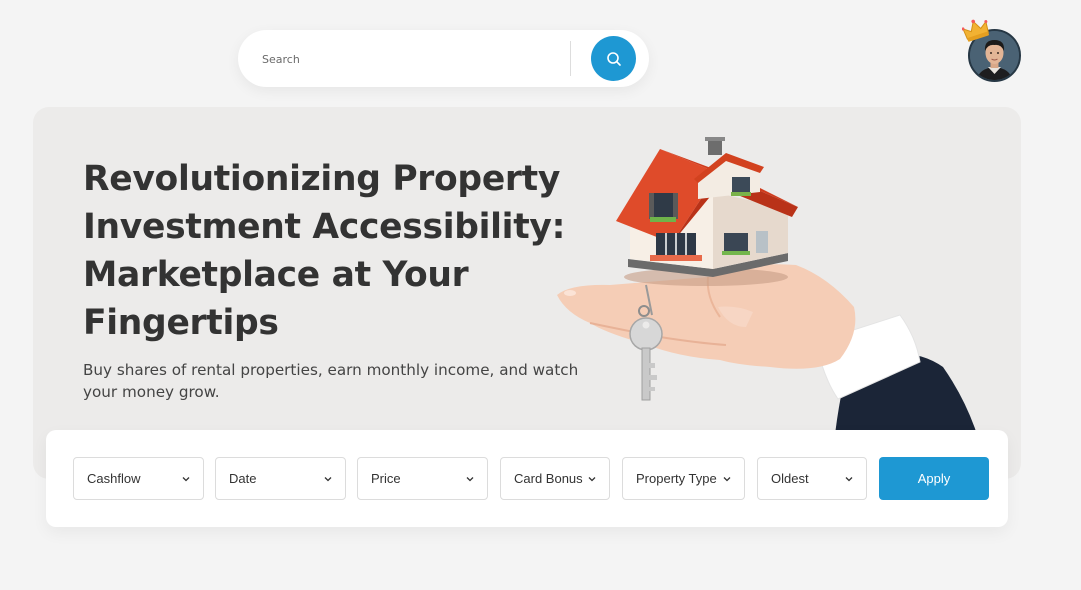 The image size is (1081, 590). What do you see at coordinates (280, 478) in the screenshot?
I see `filter-date-dropdown: Date` at bounding box center [280, 478].